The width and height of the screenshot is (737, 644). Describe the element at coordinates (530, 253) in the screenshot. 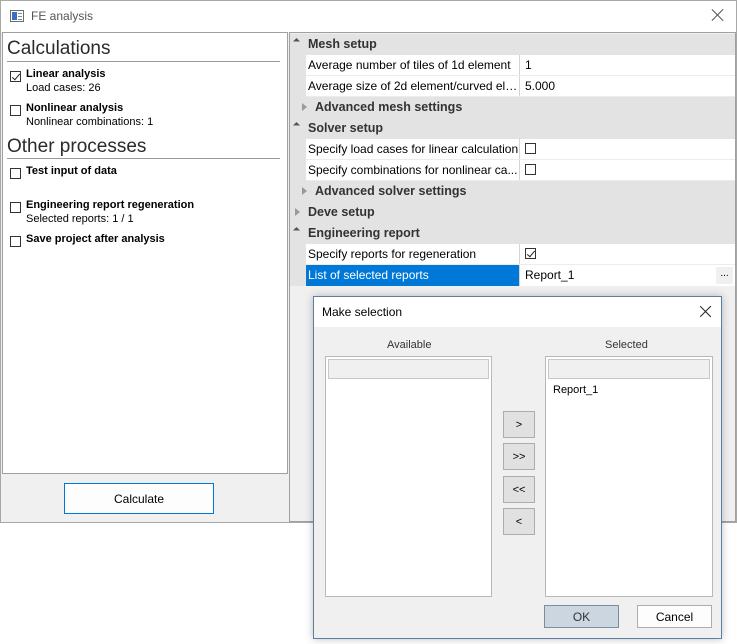

I see `reports-regeneration-checkbox` at that location.